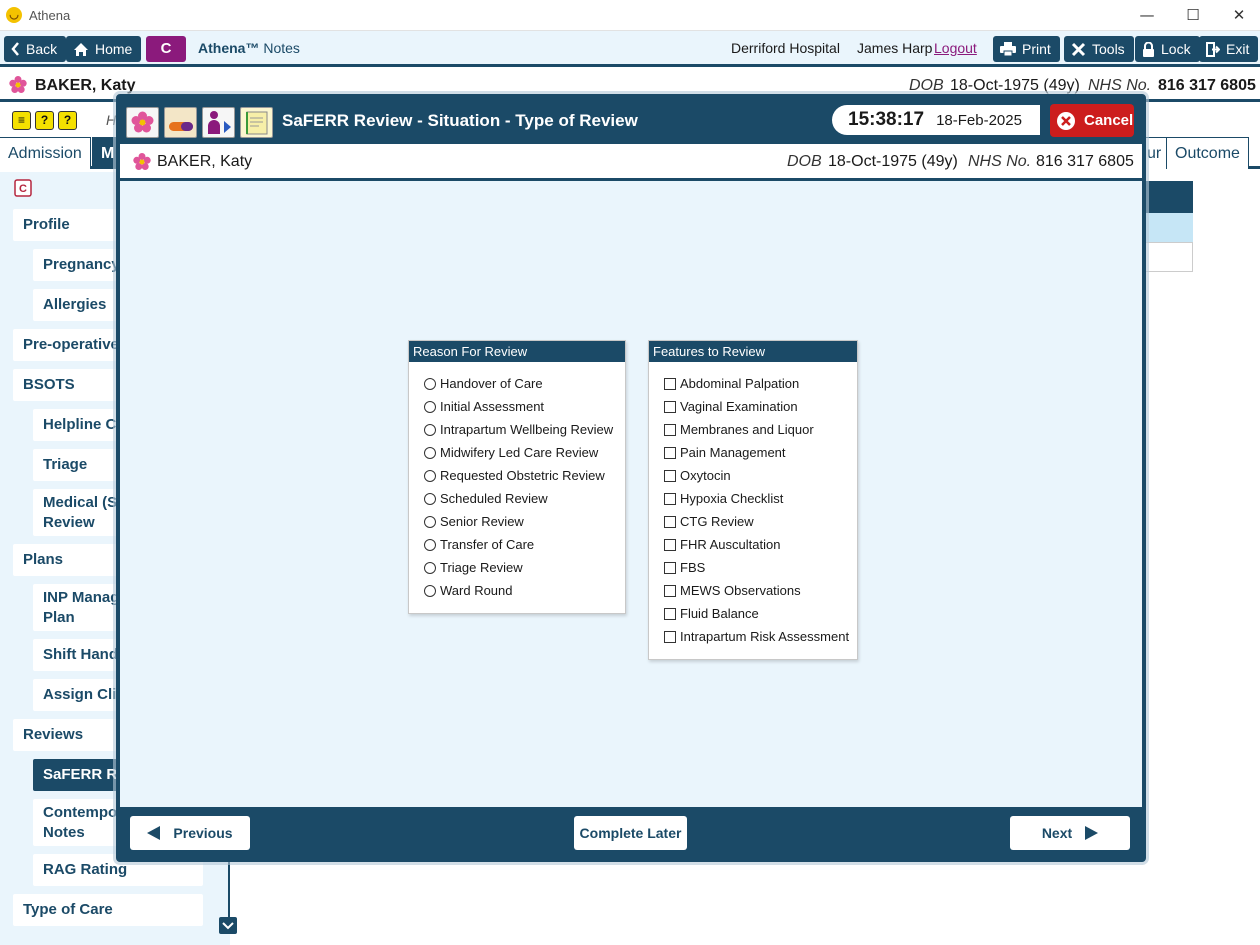 This screenshot has width=1260, height=945. Describe the element at coordinates (765, 636) in the screenshot. I see `option-label: Intrapartum Risk Assessment` at that location.